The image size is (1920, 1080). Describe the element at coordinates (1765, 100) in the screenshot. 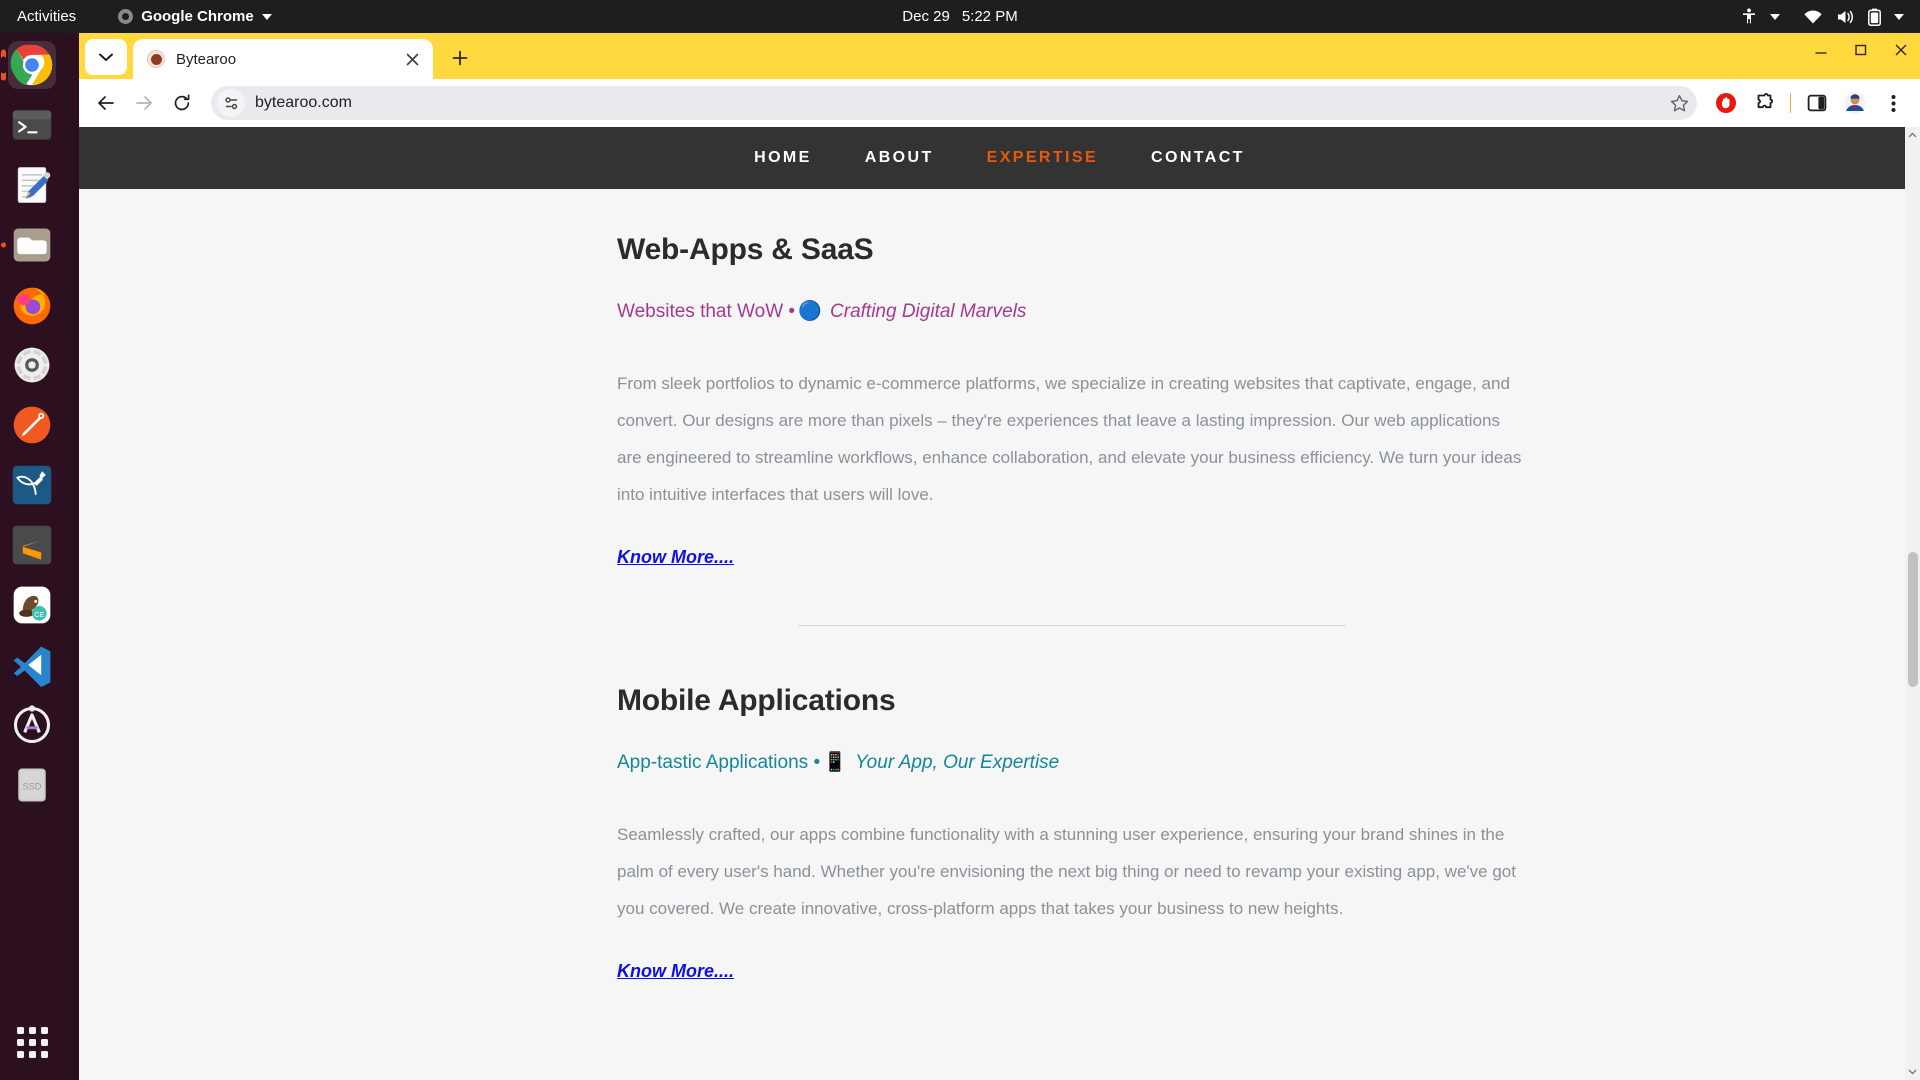

I see `extensions-puzzle-icon` at that location.